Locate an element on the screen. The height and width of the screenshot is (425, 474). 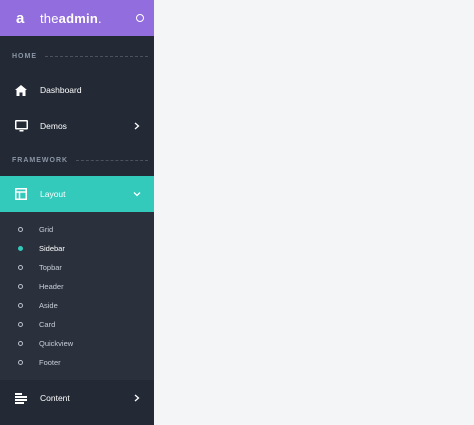
submenu-item-grid: Grid is located at coordinates (77, 229).